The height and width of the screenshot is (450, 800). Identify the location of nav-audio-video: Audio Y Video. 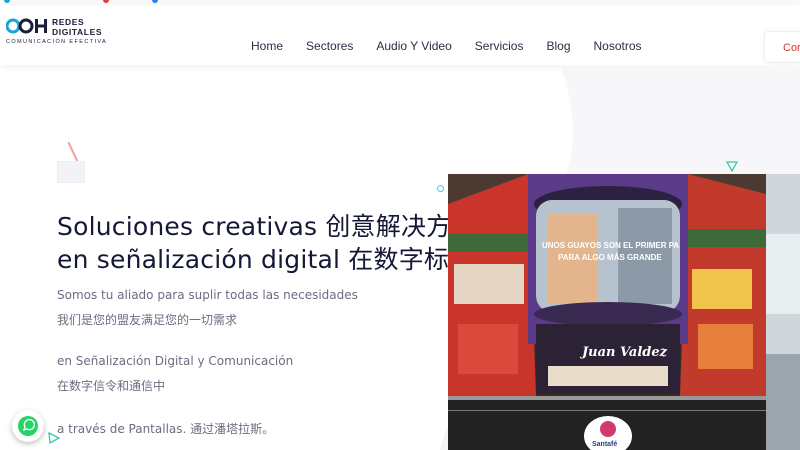
(413, 46).